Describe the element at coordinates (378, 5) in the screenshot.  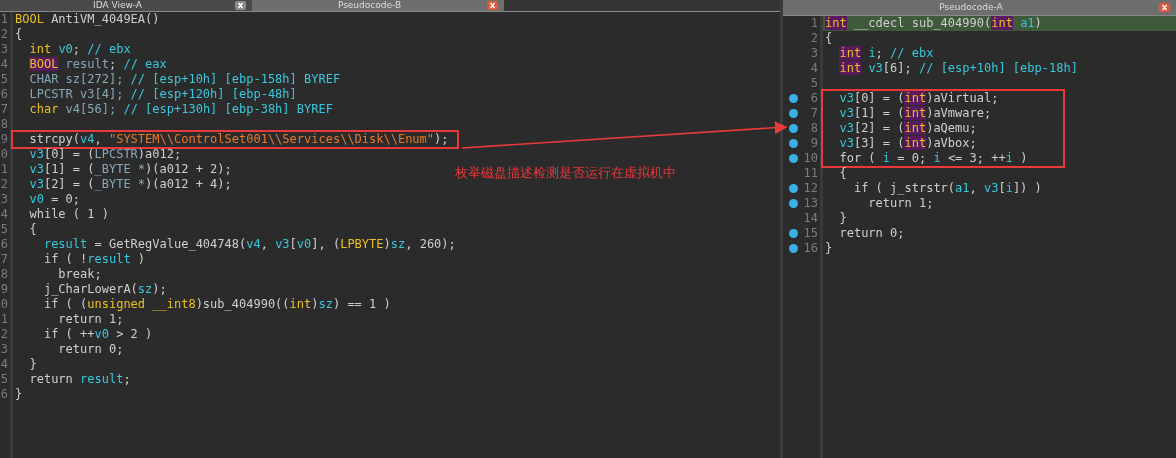
I see `editor-tab: Pseudocode-B` at that location.